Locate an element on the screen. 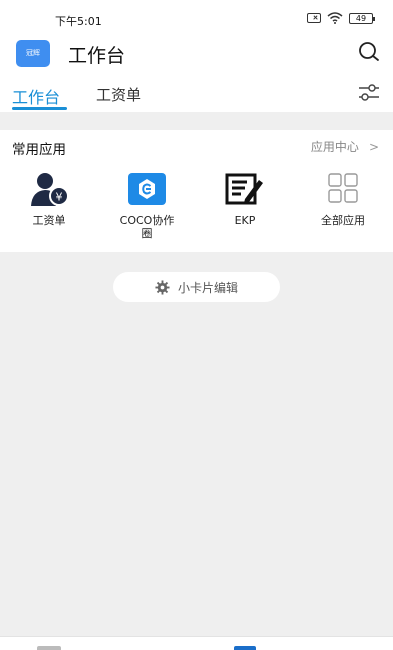 The width and height of the screenshot is (393, 650). app-all: 全部应用 is located at coordinates (343, 199).